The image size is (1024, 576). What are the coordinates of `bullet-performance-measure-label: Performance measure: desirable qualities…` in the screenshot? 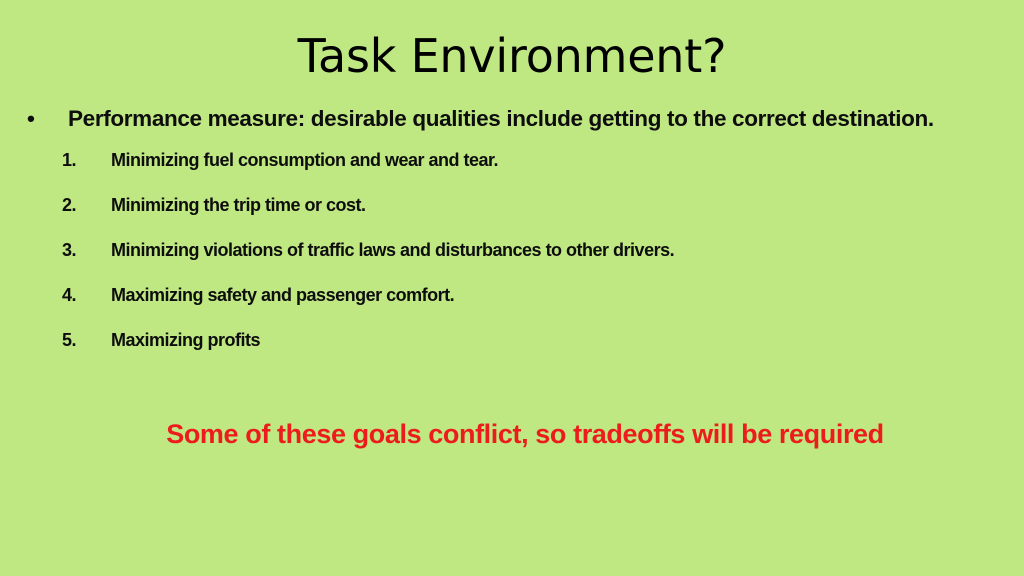 It's located at (501, 118).